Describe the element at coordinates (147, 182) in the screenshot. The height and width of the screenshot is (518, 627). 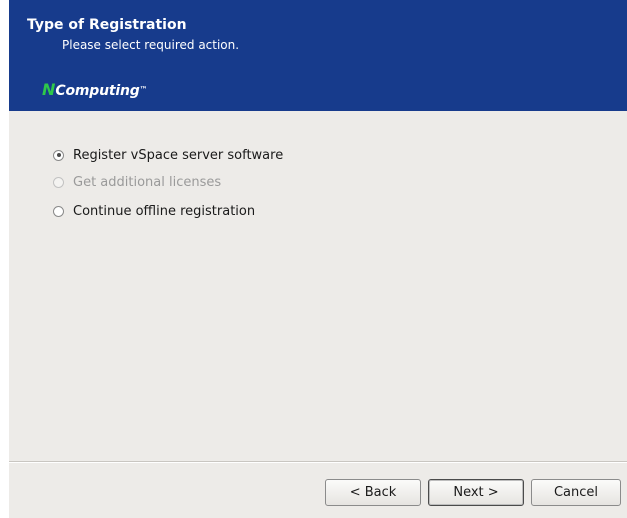
I see `radio-option-label: Get additional licenses` at that location.